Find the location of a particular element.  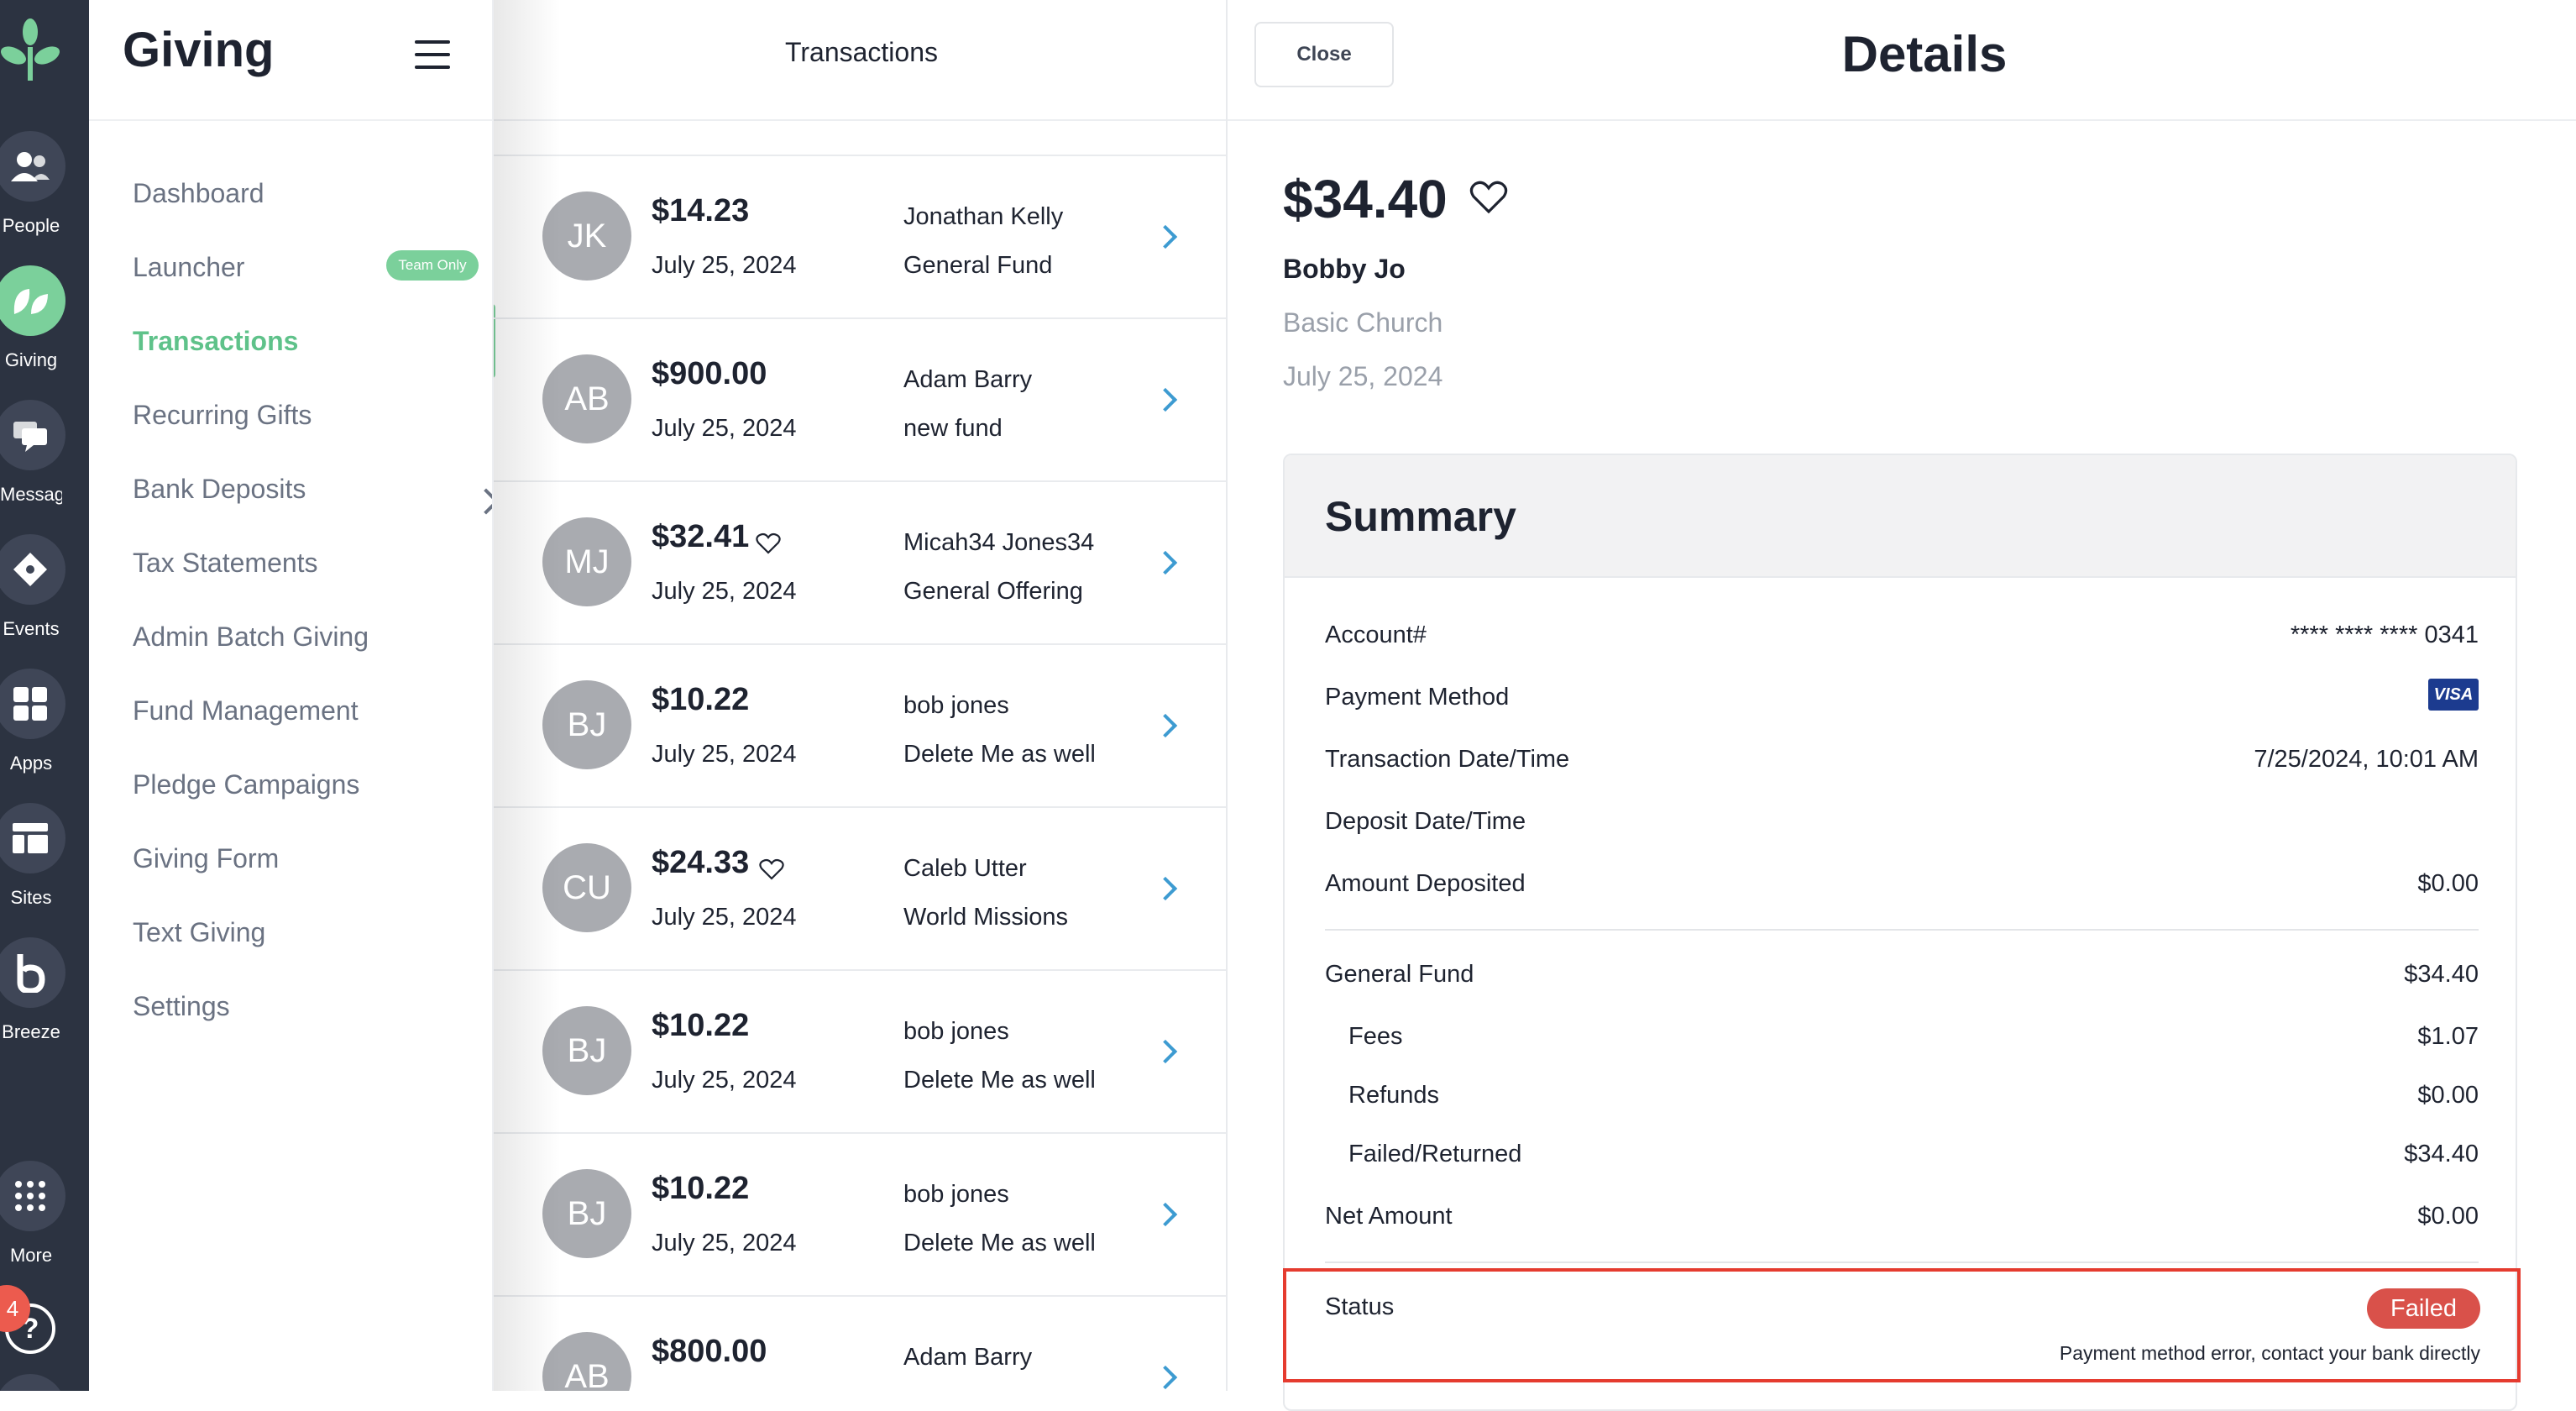

payment-method-label: Payment Method is located at coordinates (1417, 697).